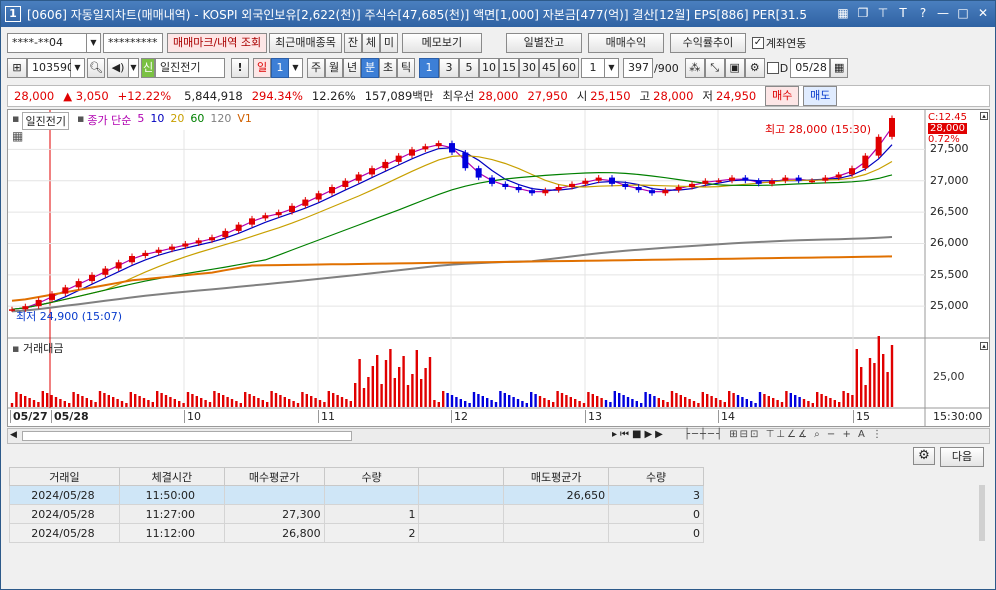 The image size is (996, 590). I want to click on unexecuted-button: 미, so click(388, 43).